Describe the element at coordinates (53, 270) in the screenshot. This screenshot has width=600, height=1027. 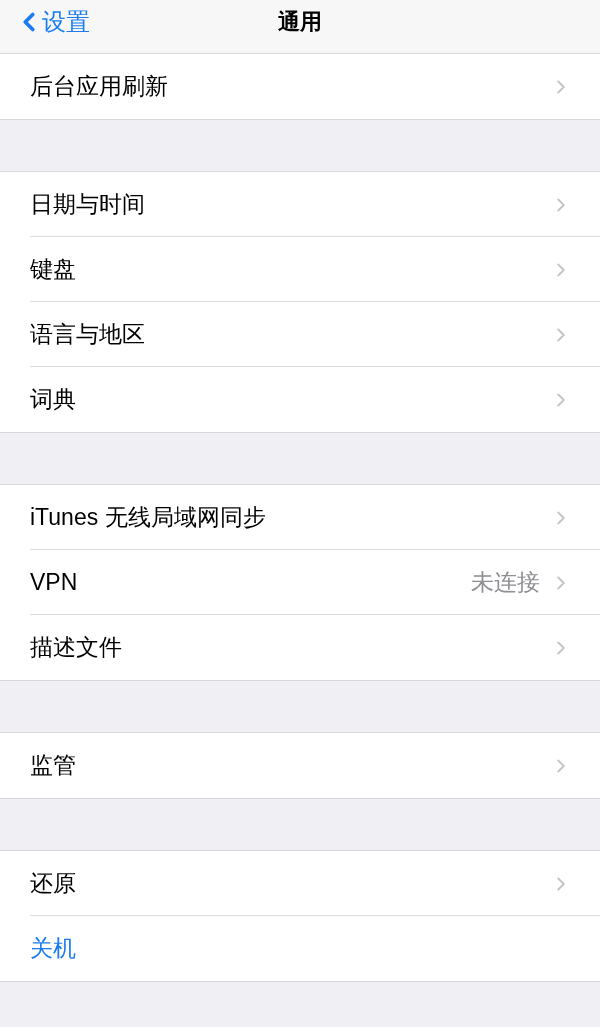
I see `row-label: 键盘` at that location.